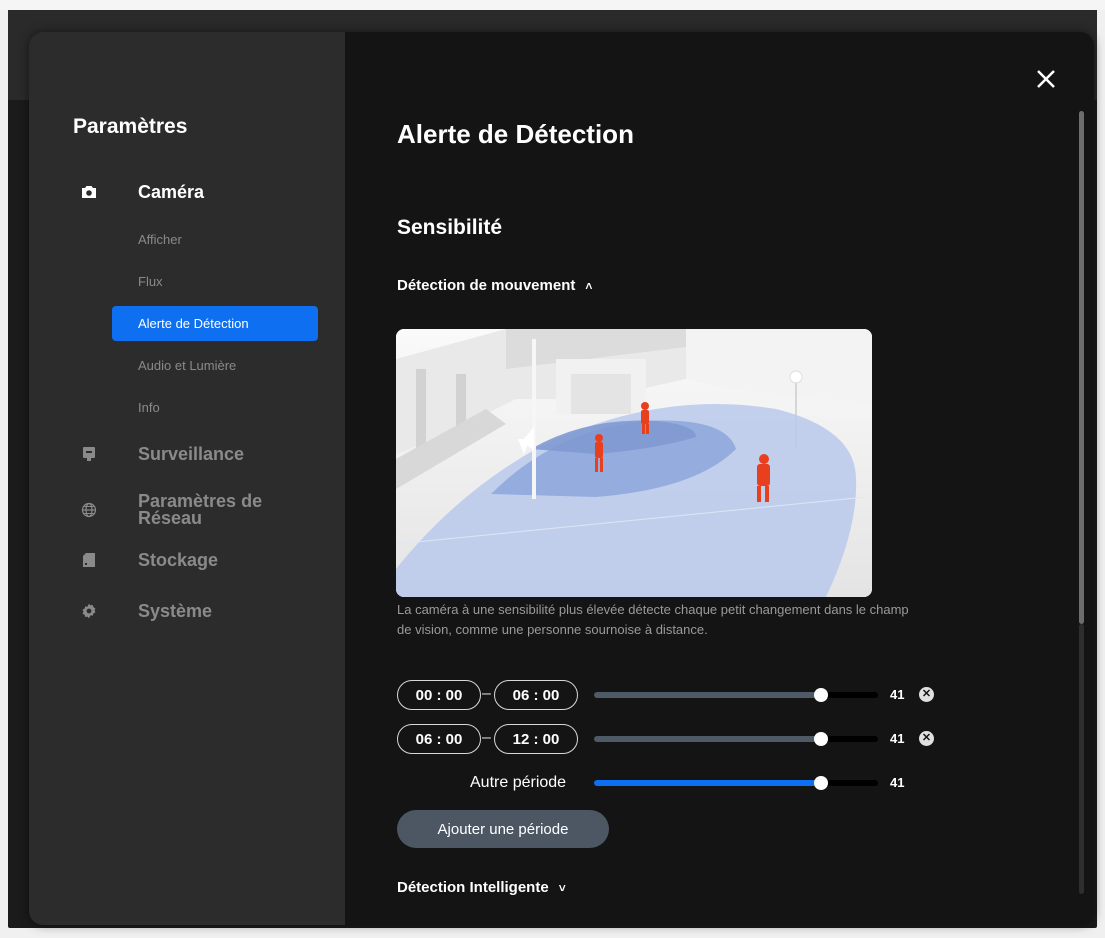 This screenshot has height=938, width=1105. I want to click on chevron-up-icon: ˄, so click(589, 285).